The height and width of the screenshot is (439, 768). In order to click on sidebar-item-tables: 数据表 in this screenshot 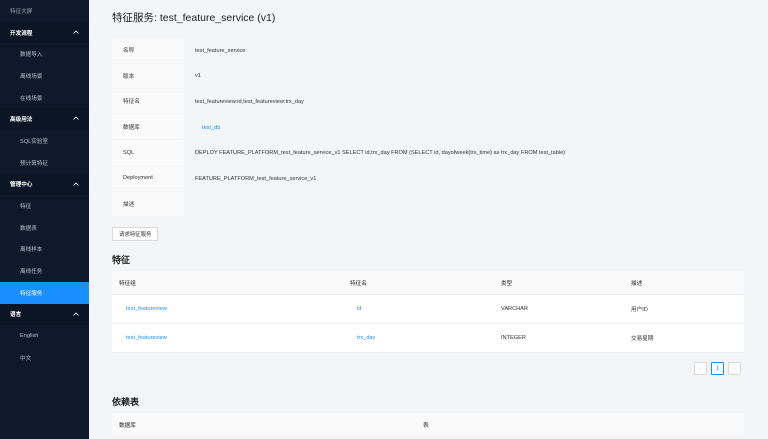, I will do `click(44, 227)`.